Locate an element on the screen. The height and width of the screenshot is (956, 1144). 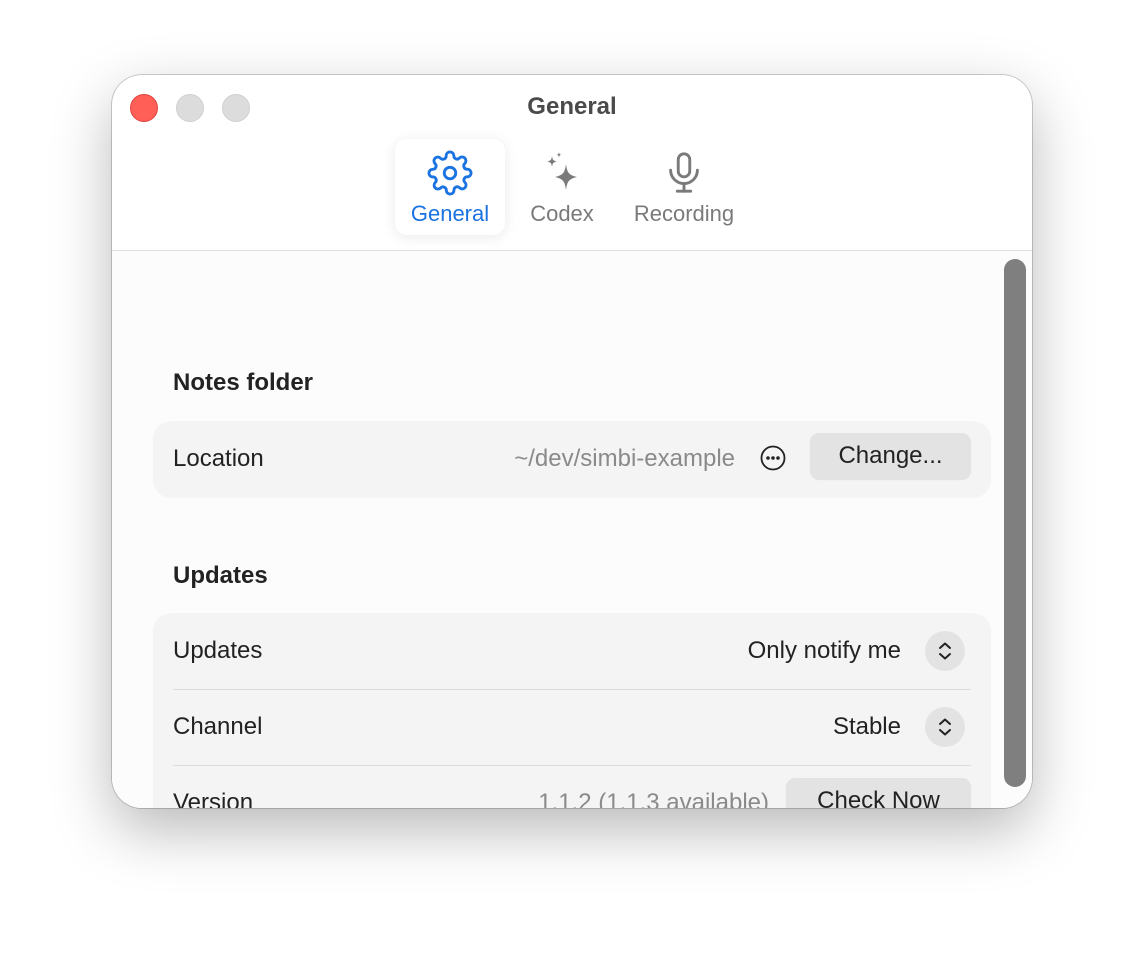
version-value: 1.1.2 (1.1.3 available) is located at coordinates (653, 798).